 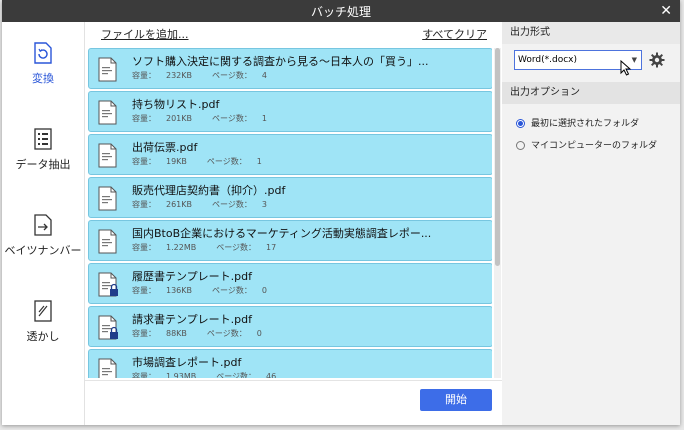 What do you see at coordinates (290, 363) in the screenshot?
I see `file-item: 市場調査レポート.pdf 容量： 1.93MB ページ数： 46` at bounding box center [290, 363].